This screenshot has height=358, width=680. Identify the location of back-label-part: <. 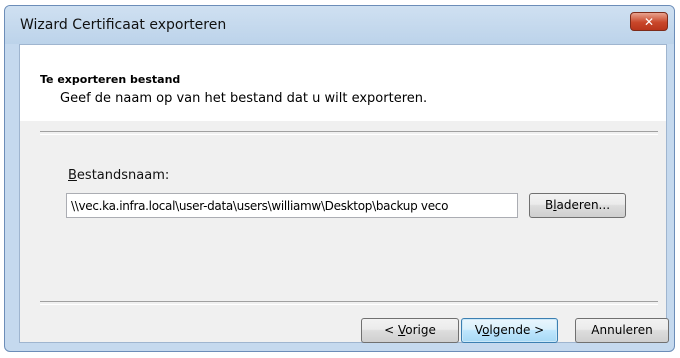
(391, 330).